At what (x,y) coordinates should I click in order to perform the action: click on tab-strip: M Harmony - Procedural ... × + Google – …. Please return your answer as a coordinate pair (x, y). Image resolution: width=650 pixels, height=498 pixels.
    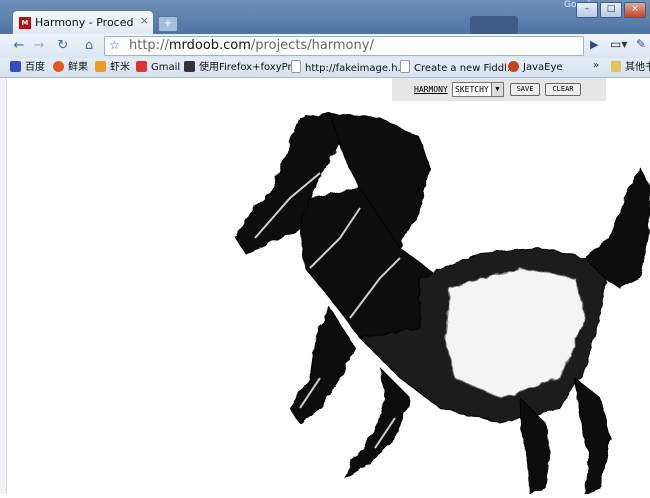
    Looking at the image, I should click on (325, 17).